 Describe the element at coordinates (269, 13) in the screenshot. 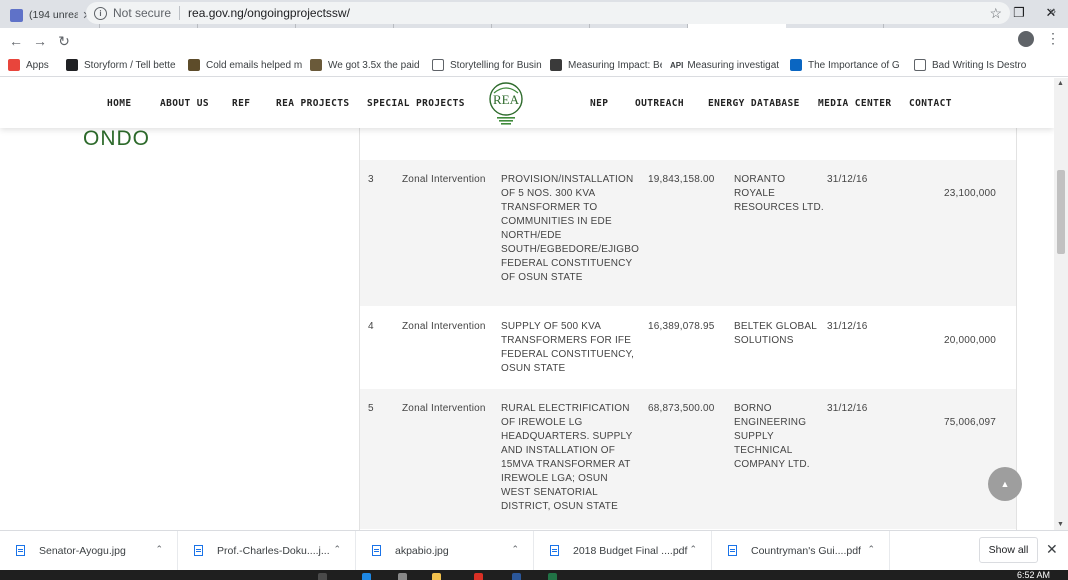

I see `url-text: rea.gov.ng/ongoingprojectssw/` at that location.